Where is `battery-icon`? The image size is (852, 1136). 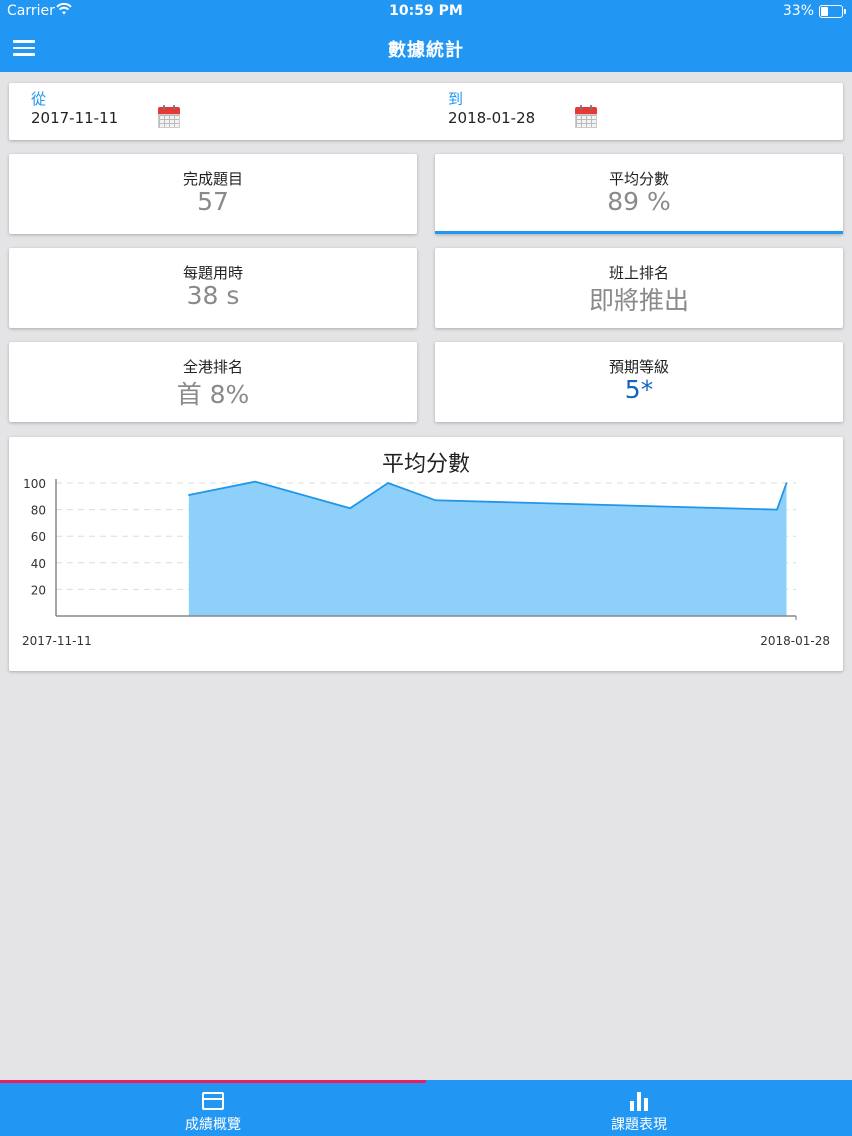 battery-icon is located at coordinates (832, 11).